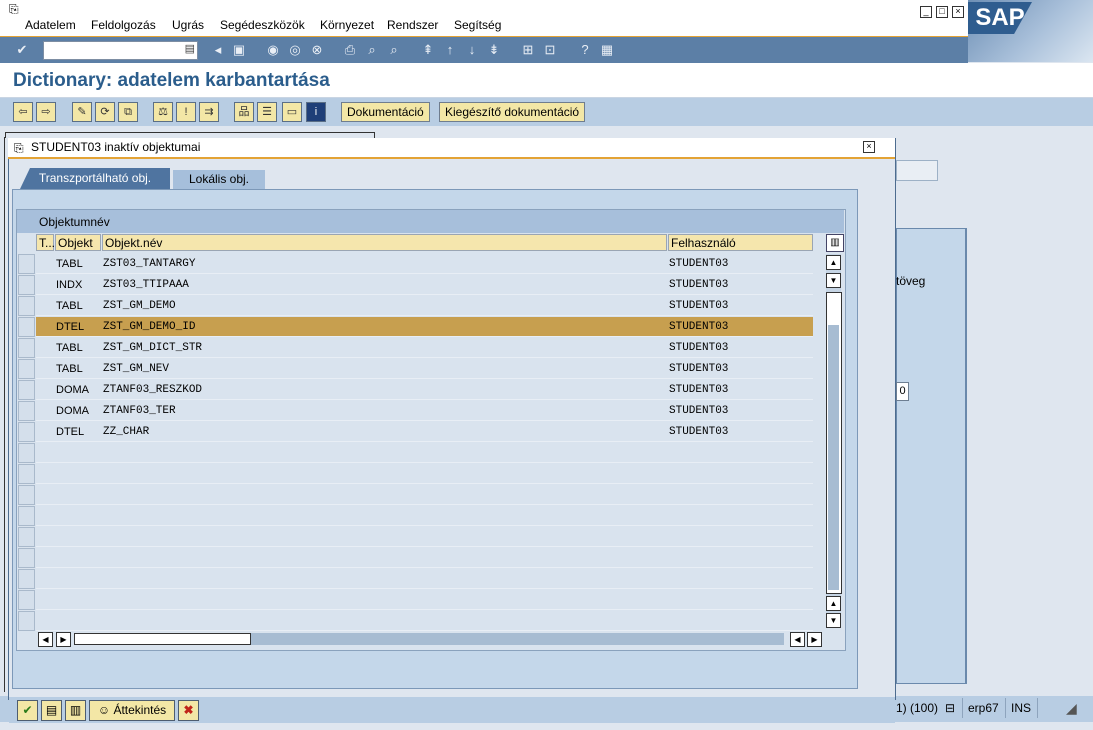  Describe the element at coordinates (209, 112) in the screenshot. I see `where-used-icon: ⇉` at that location.